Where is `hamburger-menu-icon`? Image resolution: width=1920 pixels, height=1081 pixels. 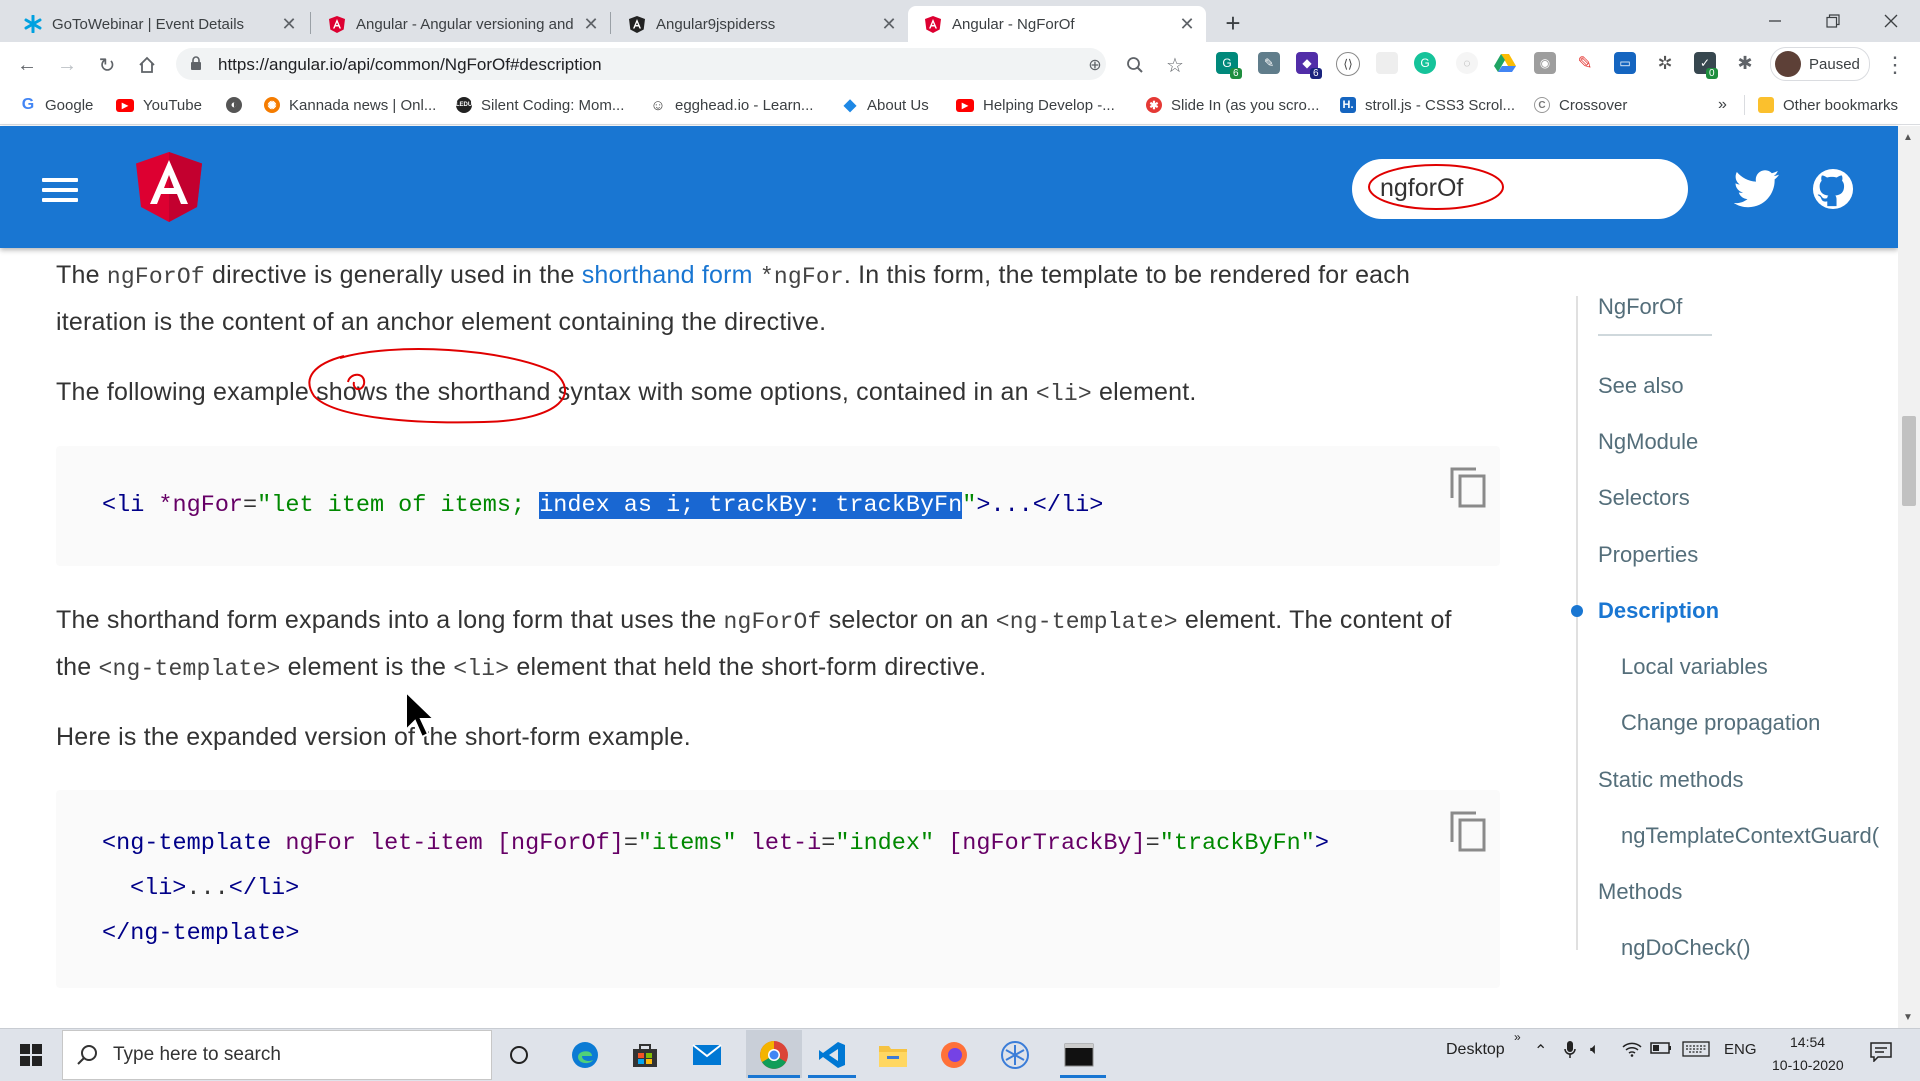 hamburger-menu-icon is located at coordinates (60, 190).